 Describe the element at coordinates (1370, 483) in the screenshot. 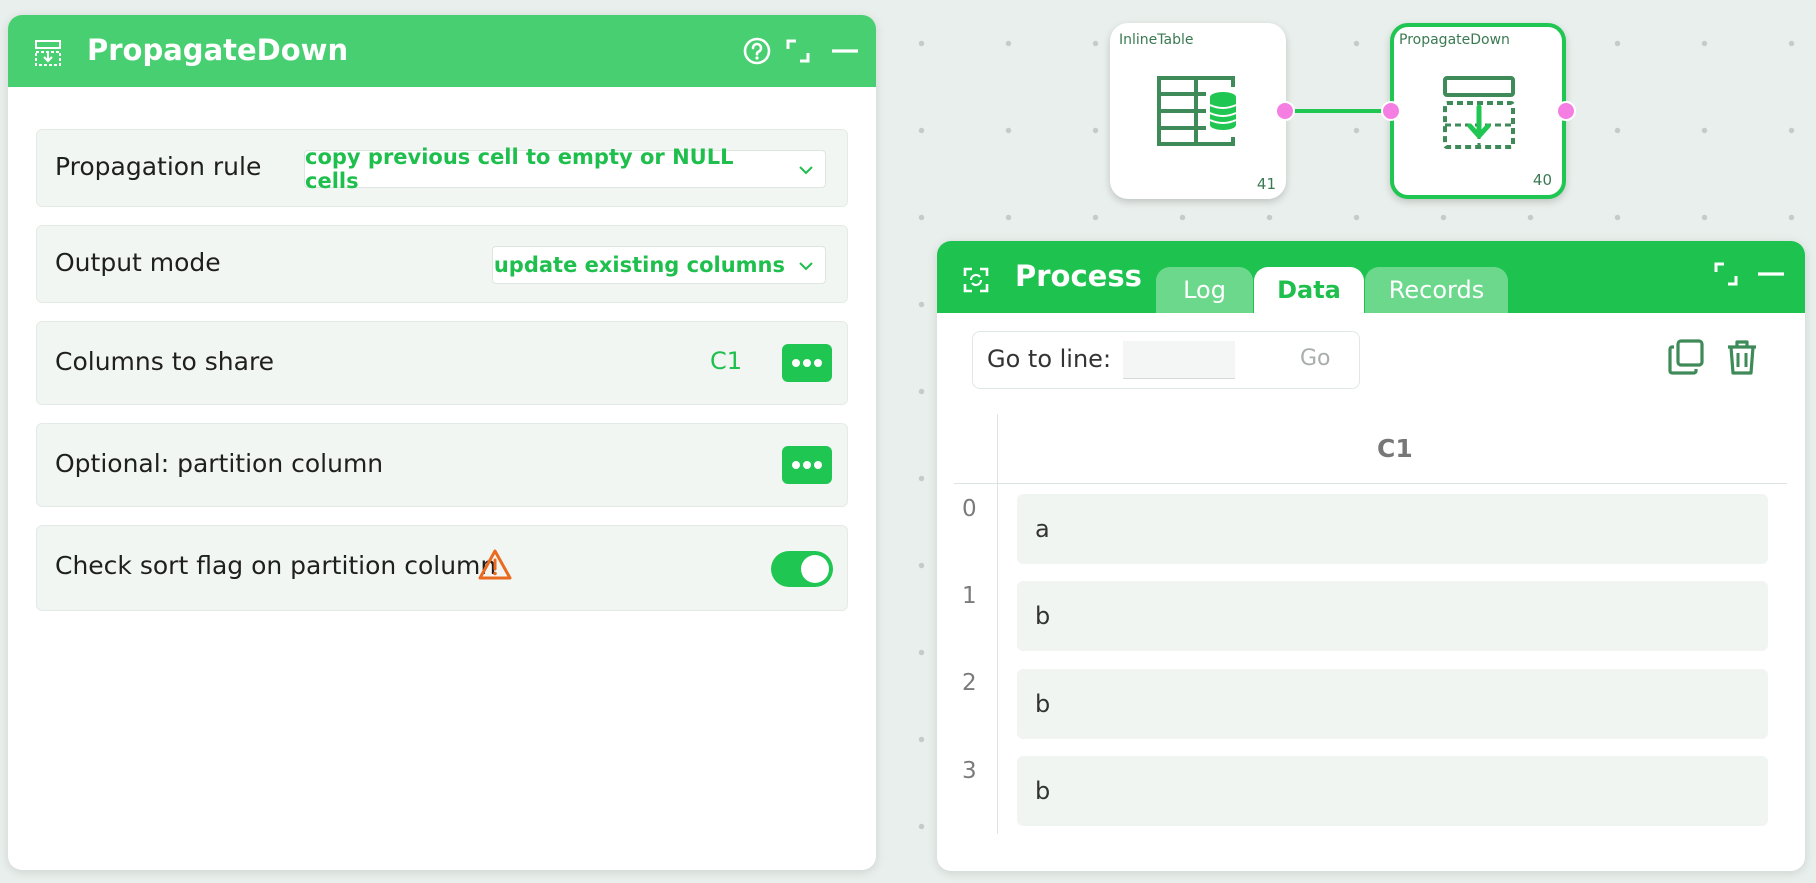

I see `grid-header-divider` at that location.